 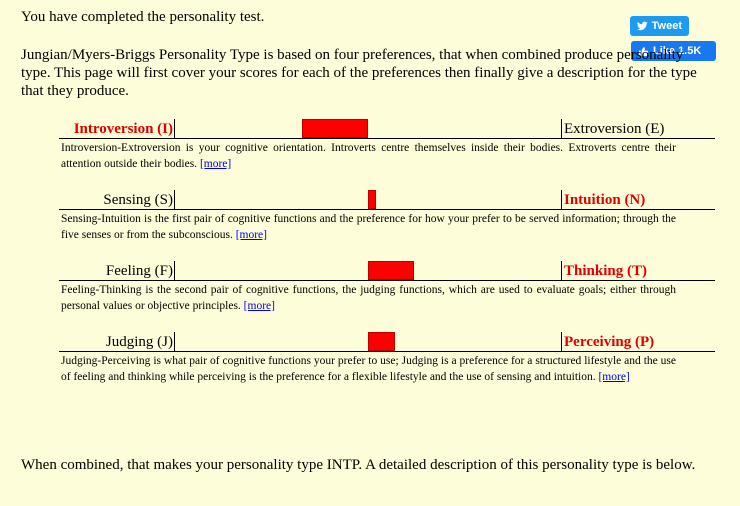 I want to click on scale-right-label: Thinking (T), so click(x=605, y=271).